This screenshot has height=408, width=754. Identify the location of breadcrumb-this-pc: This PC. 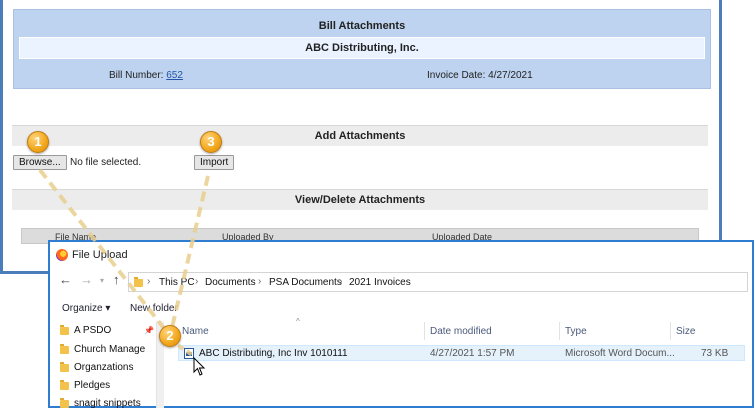
(177, 282).